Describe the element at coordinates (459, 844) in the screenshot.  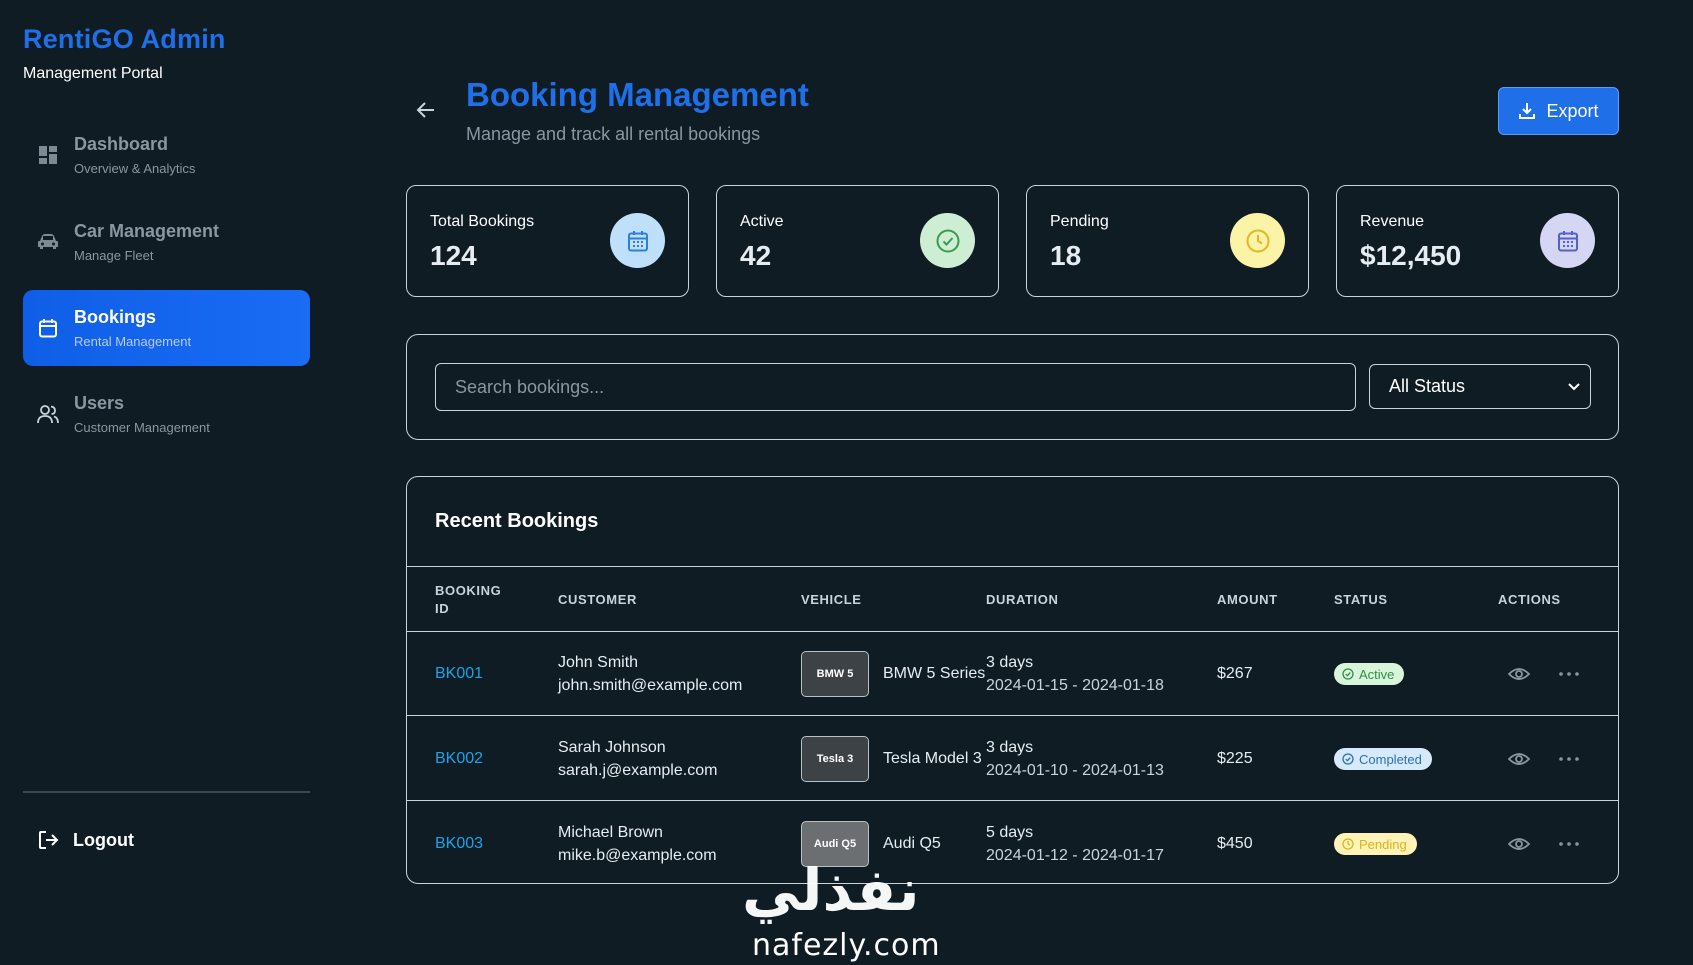
I see `booking-id-link: BK003` at that location.